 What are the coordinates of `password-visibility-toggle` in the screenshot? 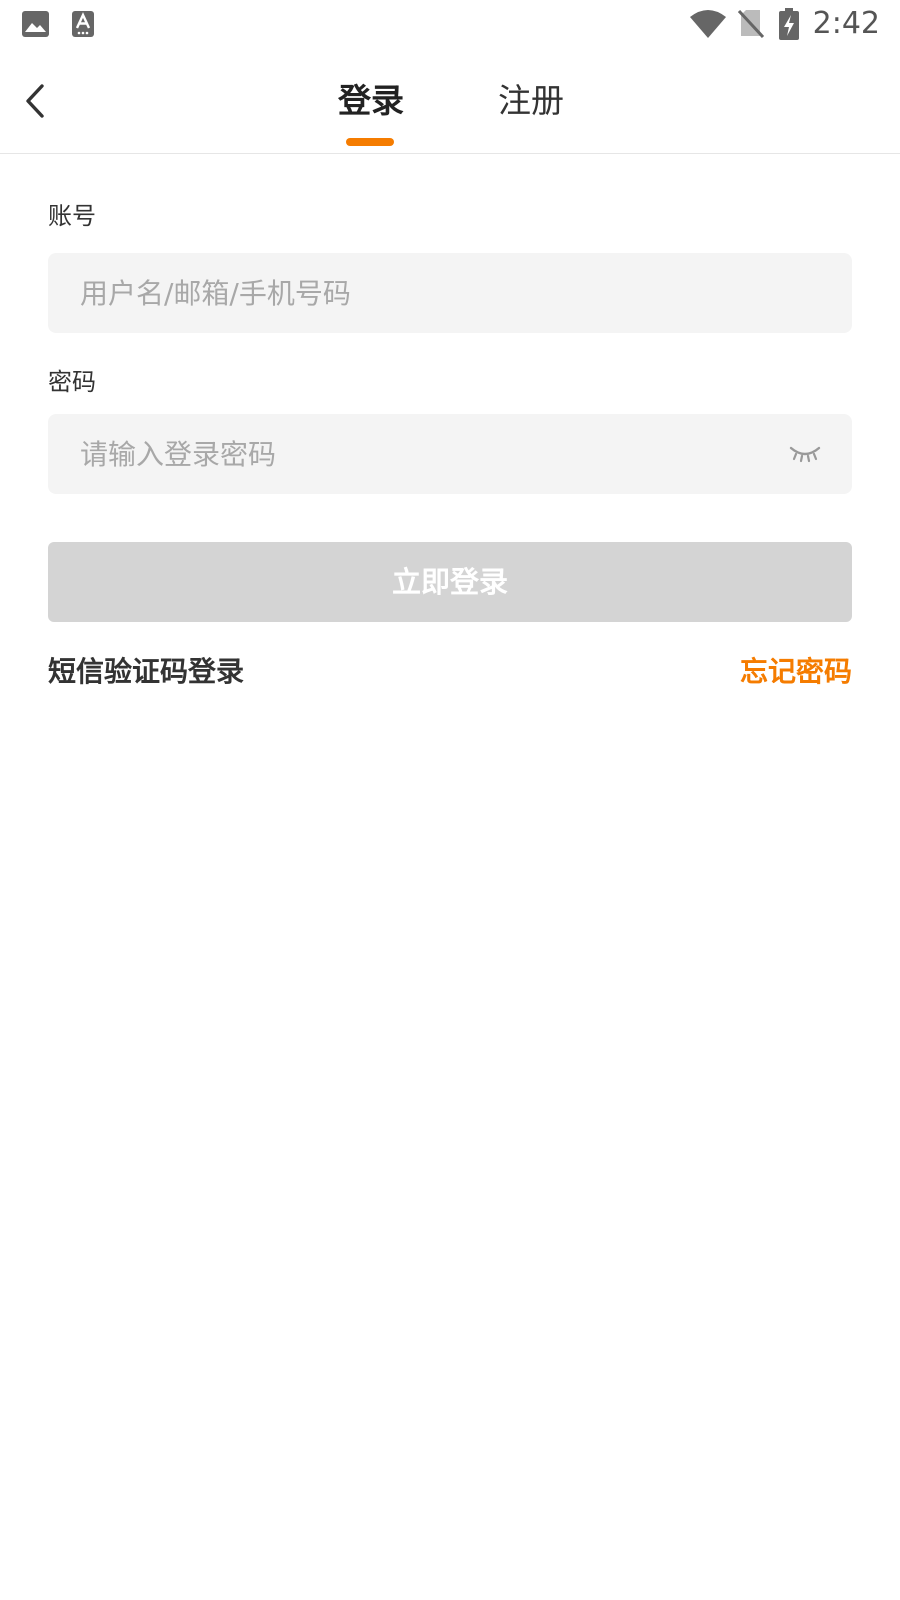 It's located at (805, 454).